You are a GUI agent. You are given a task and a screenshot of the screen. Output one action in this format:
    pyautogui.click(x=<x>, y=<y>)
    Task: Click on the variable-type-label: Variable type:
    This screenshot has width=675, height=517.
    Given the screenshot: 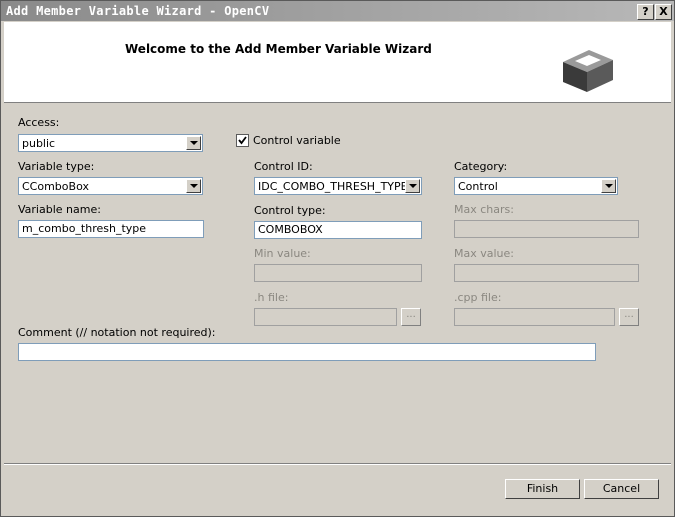 What is the action you would take?
    pyautogui.click(x=56, y=166)
    